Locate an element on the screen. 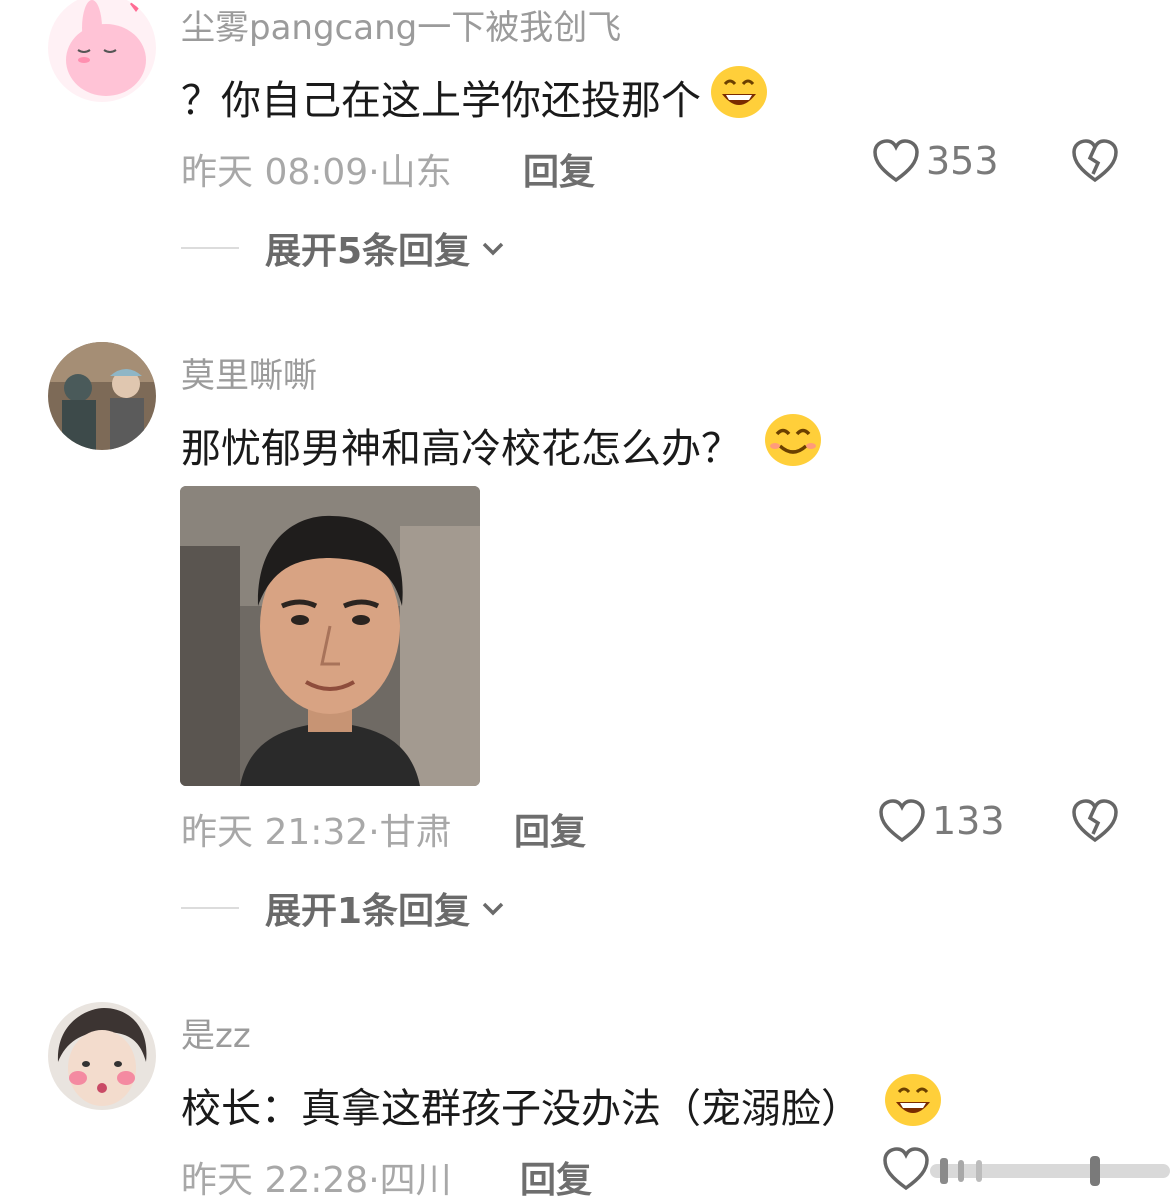  like-button is located at coordinates (906, 1171).